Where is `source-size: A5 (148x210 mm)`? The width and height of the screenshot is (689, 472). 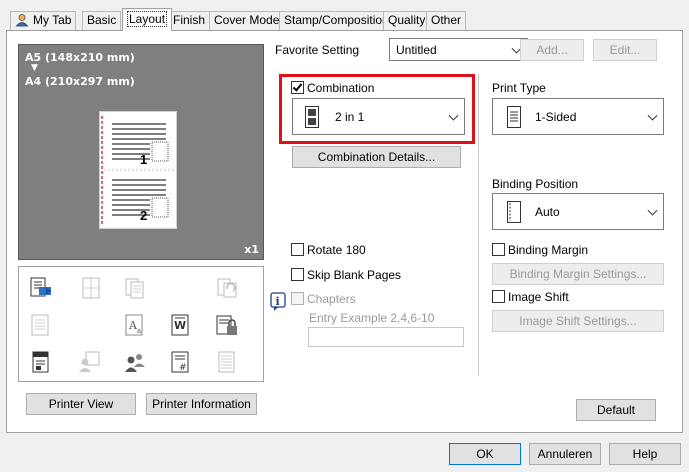 source-size: A5 (148x210 mm) is located at coordinates (80, 57).